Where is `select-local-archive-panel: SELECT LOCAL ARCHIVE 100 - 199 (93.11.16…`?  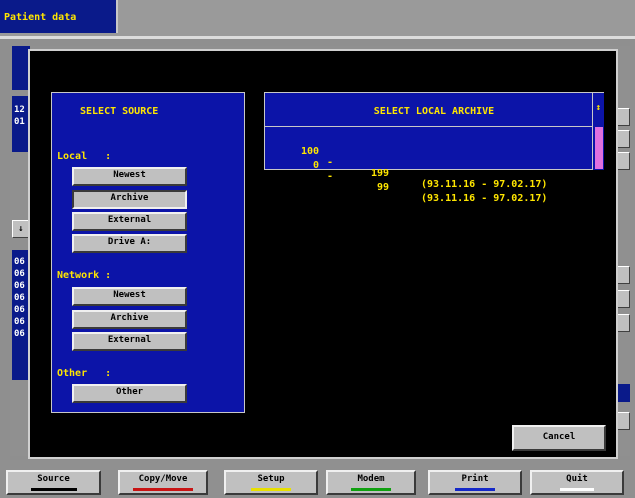 select-local-archive-panel: SELECT LOCAL ARCHIVE 100 - 199 (93.11.16… is located at coordinates (434, 148).